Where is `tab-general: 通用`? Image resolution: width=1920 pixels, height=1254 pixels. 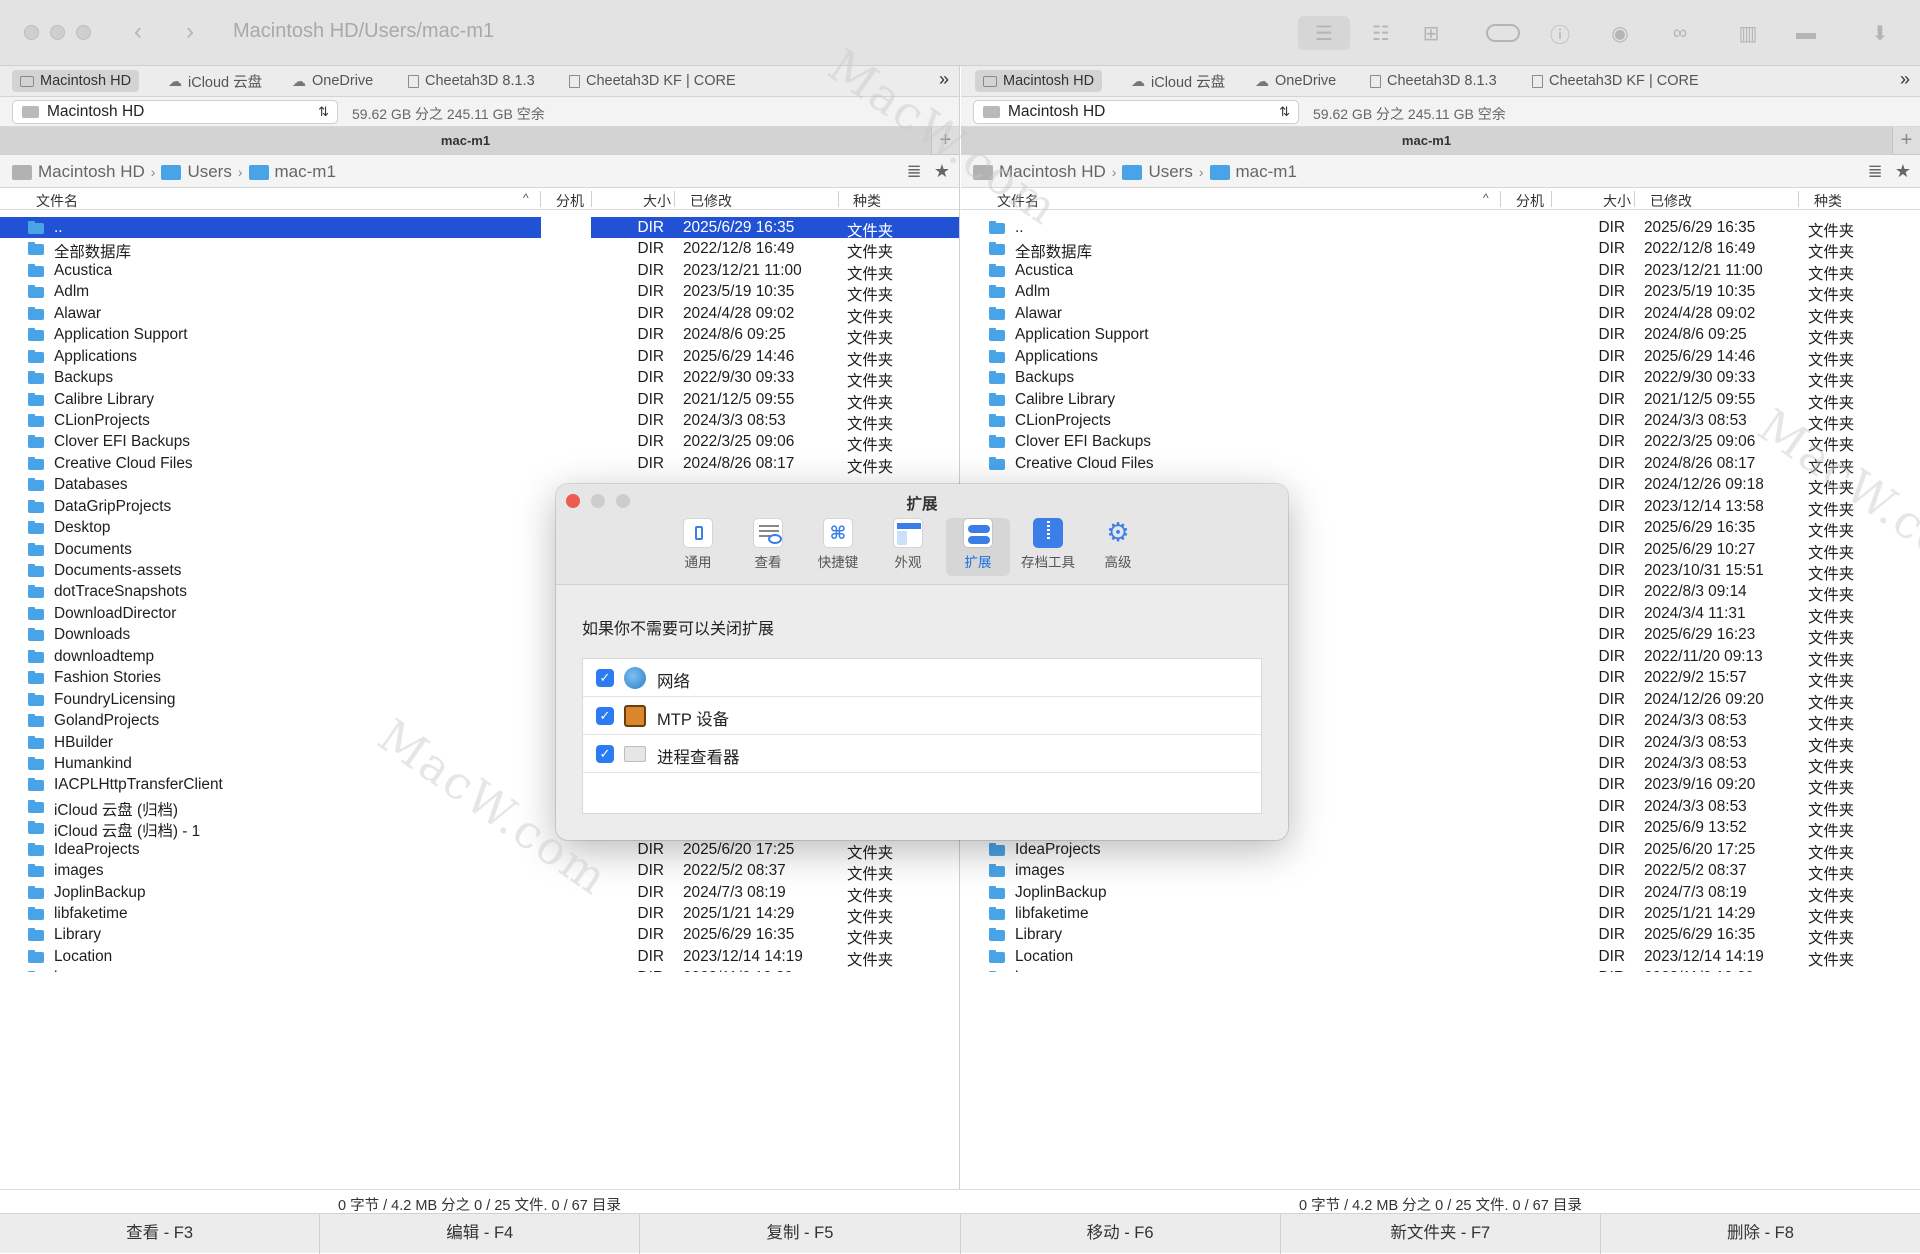 tab-general: 通用 is located at coordinates (698, 547).